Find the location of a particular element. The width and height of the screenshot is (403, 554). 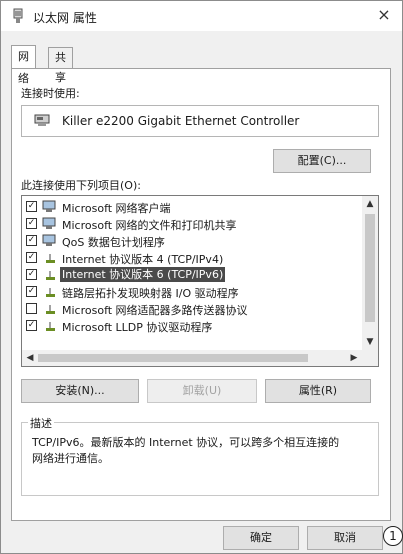

description-line-2: 网络进行通信。 is located at coordinates (70, 458).